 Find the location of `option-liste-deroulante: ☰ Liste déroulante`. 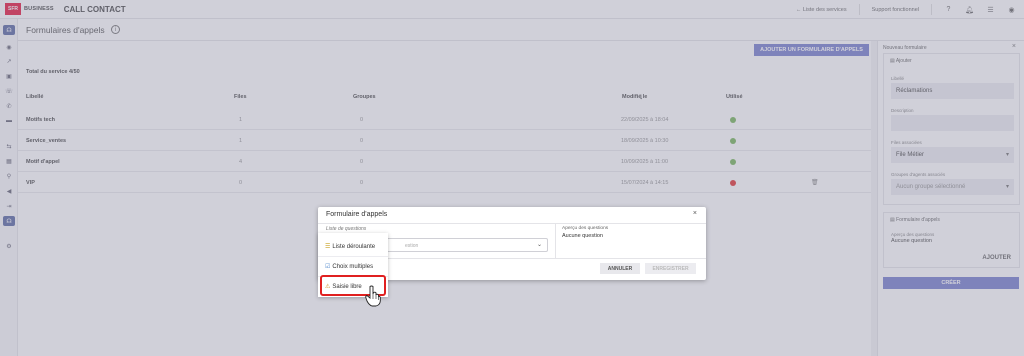

option-liste-deroulante: ☰ Liste déroulante is located at coordinates (353, 246).